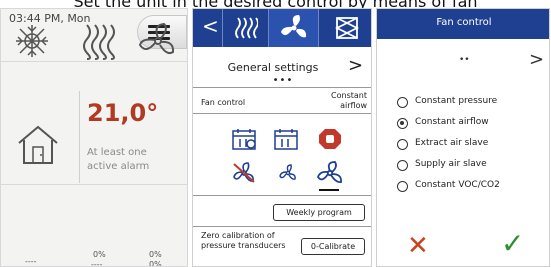 The image size is (551, 267). I want to click on heat-exchanger-icon, so click(347, 28).